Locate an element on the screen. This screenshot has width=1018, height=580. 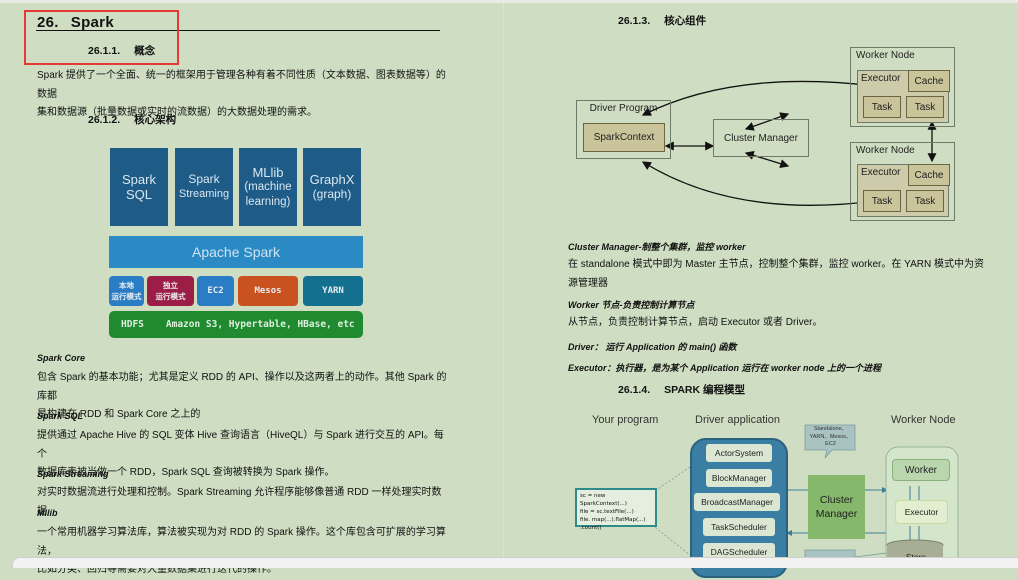
worker-block: Worker is located at coordinates (921, 470).